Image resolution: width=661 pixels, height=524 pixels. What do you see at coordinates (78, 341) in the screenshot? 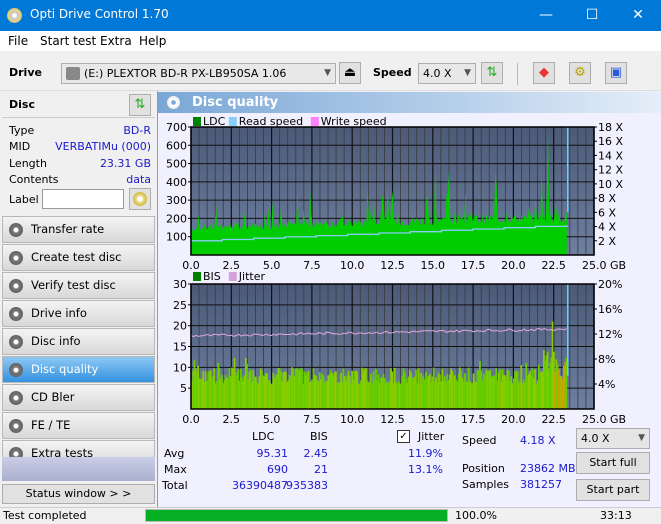
I see `nav-disc-info: Disc info` at bounding box center [78, 341].